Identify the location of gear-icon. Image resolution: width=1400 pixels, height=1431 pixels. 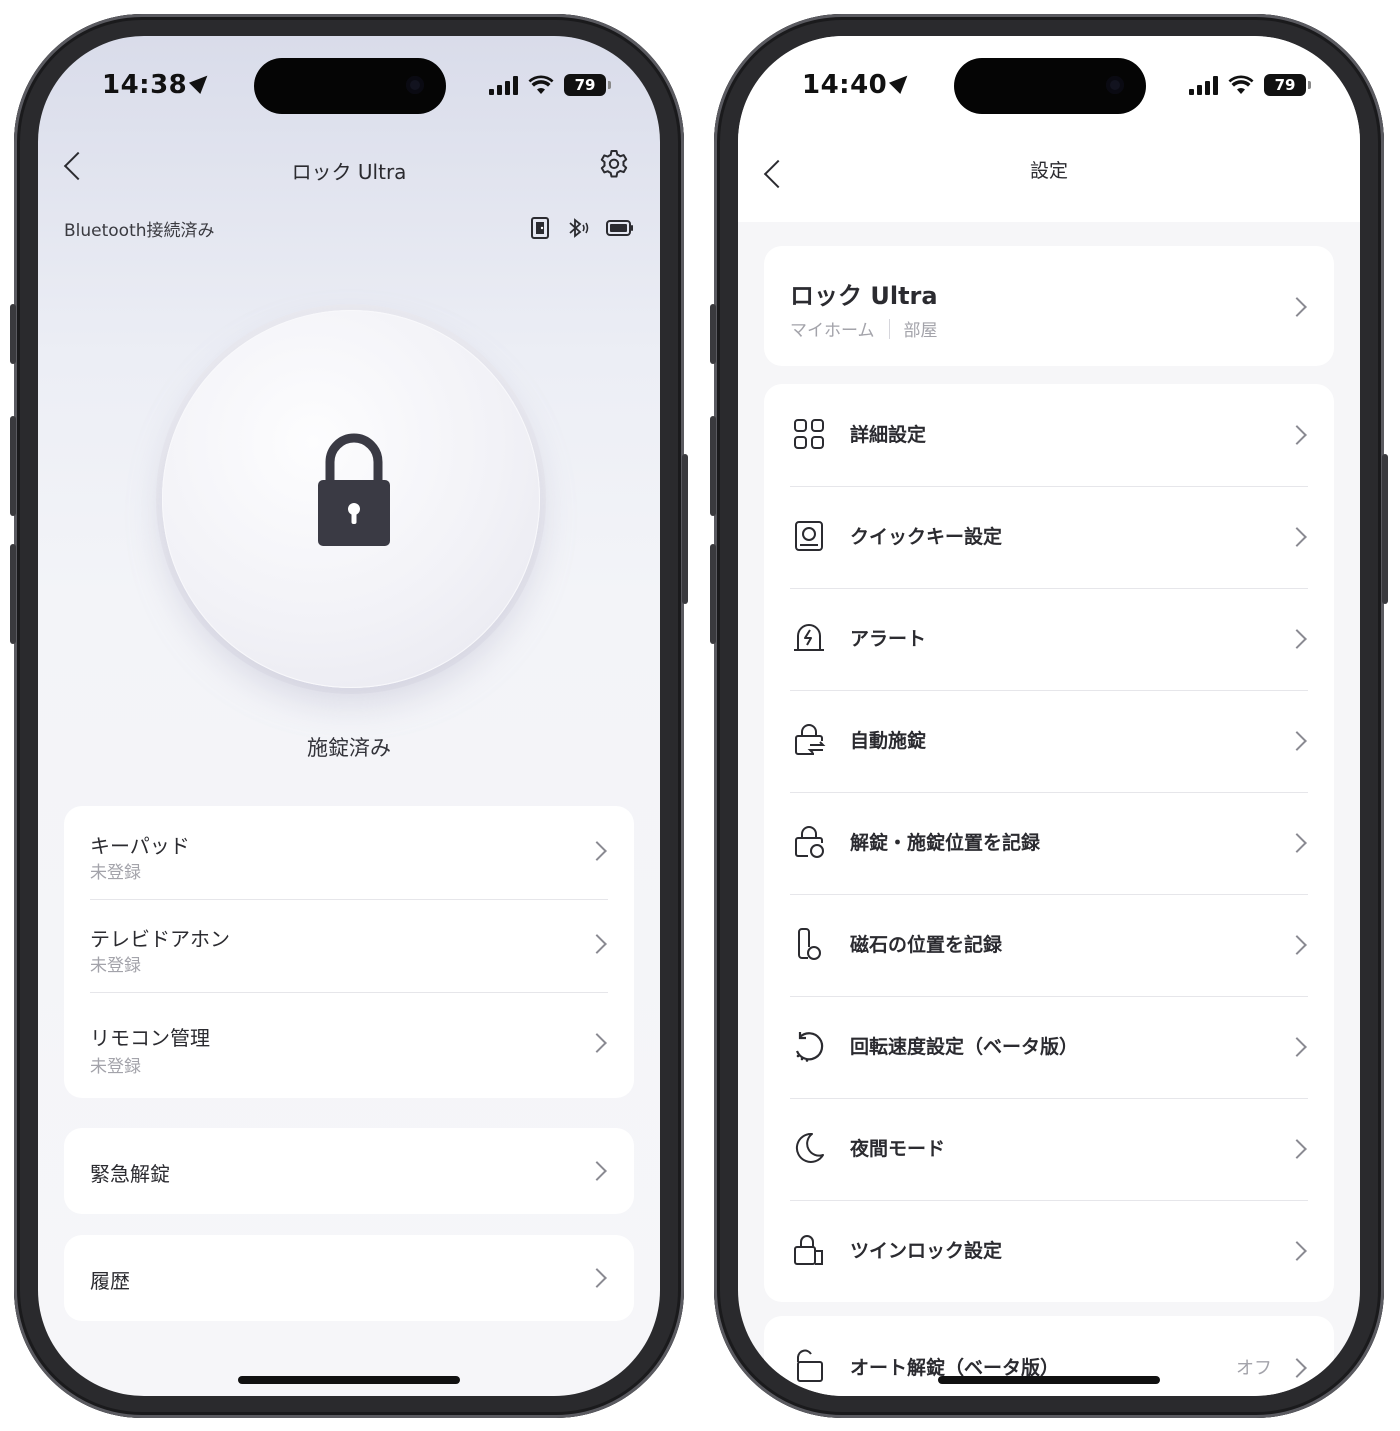
(614, 164).